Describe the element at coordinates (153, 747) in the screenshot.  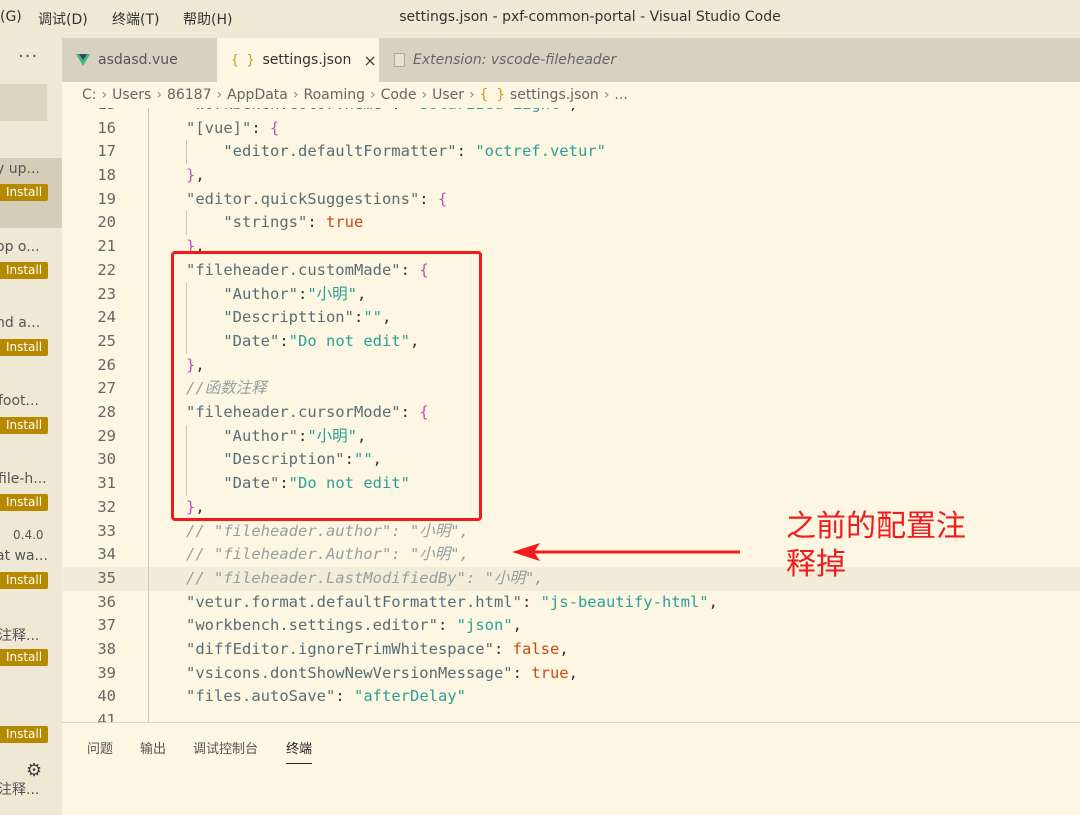
I see `tab-output: 输出` at that location.